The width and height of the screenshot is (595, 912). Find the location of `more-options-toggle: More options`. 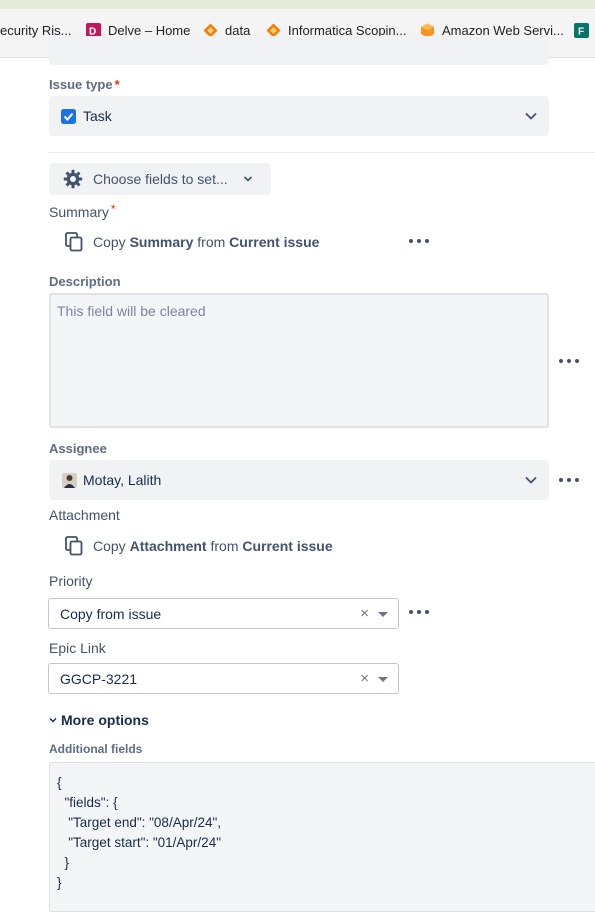

more-options-toggle: More options is located at coordinates (99, 720).